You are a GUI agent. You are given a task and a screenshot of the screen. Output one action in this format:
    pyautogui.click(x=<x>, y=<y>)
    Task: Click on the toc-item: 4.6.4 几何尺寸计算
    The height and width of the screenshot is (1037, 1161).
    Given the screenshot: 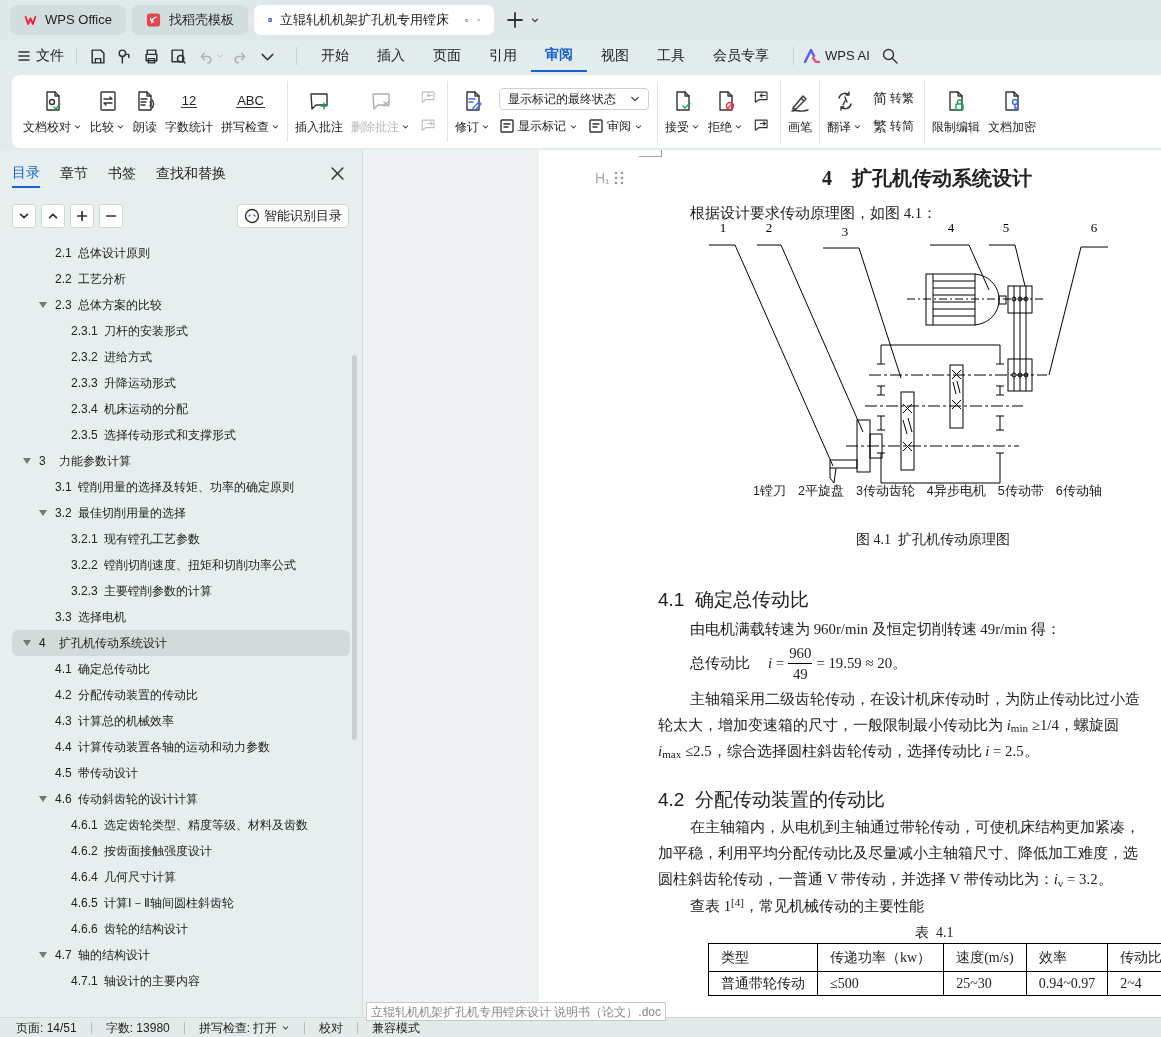 What is the action you would take?
    pyautogui.click(x=181, y=877)
    